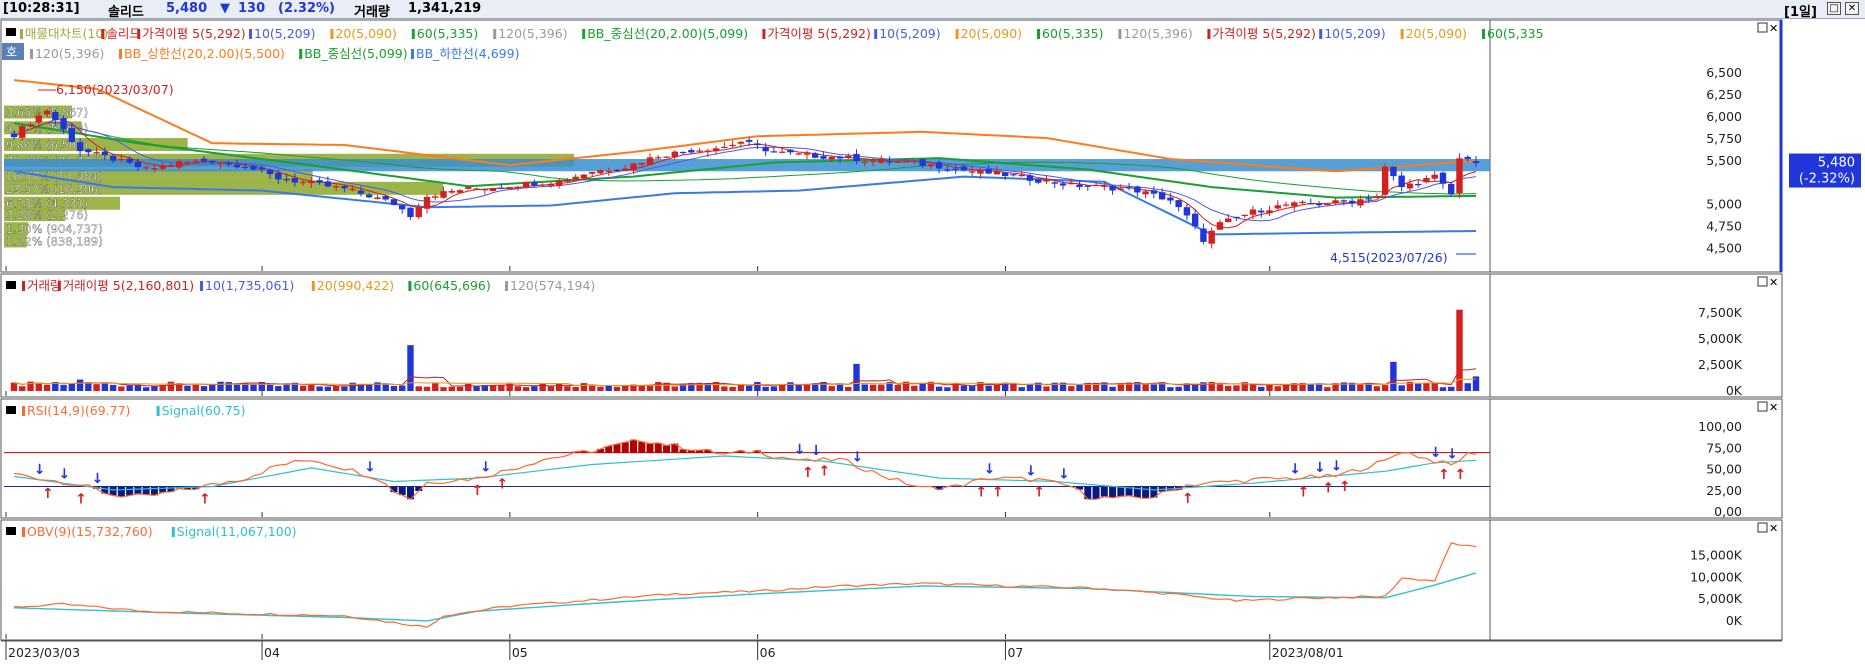  Describe the element at coordinates (158, 411) in the screenshot. I see `rsi-legend-swatch` at that location.